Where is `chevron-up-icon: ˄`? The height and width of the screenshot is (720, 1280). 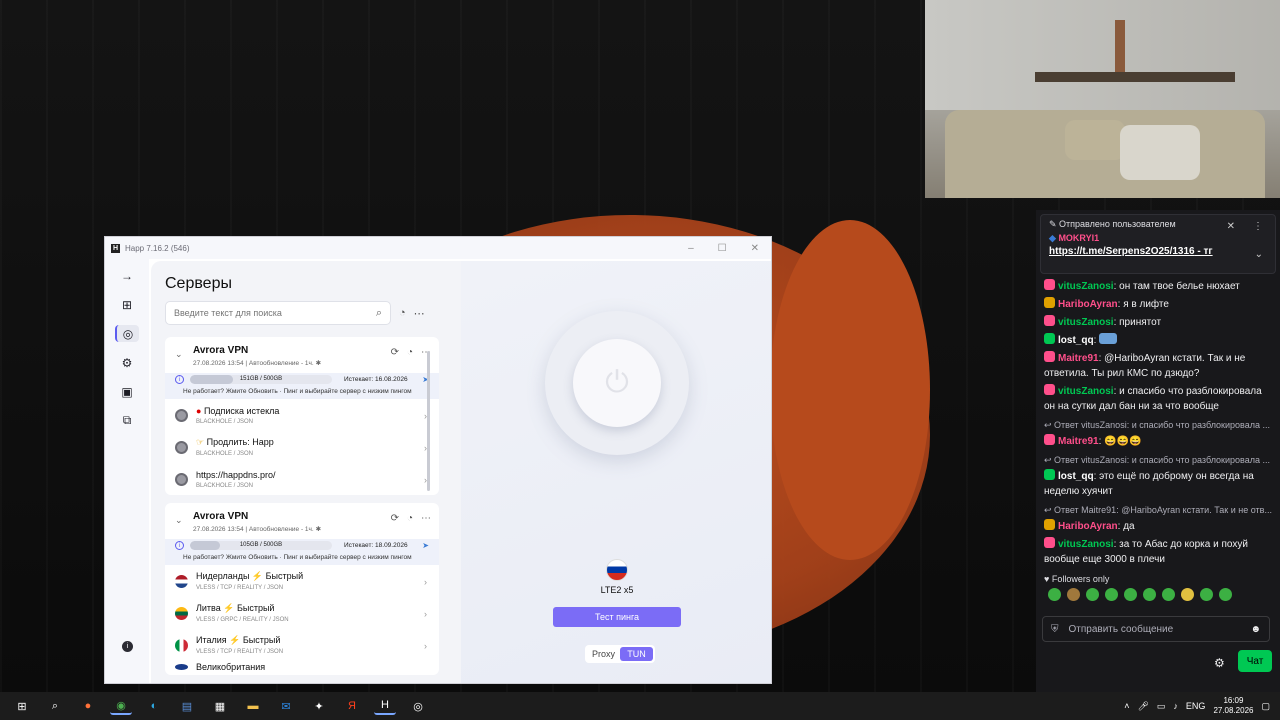
chevron-up-icon: ˄ is located at coordinates (1126, 706).